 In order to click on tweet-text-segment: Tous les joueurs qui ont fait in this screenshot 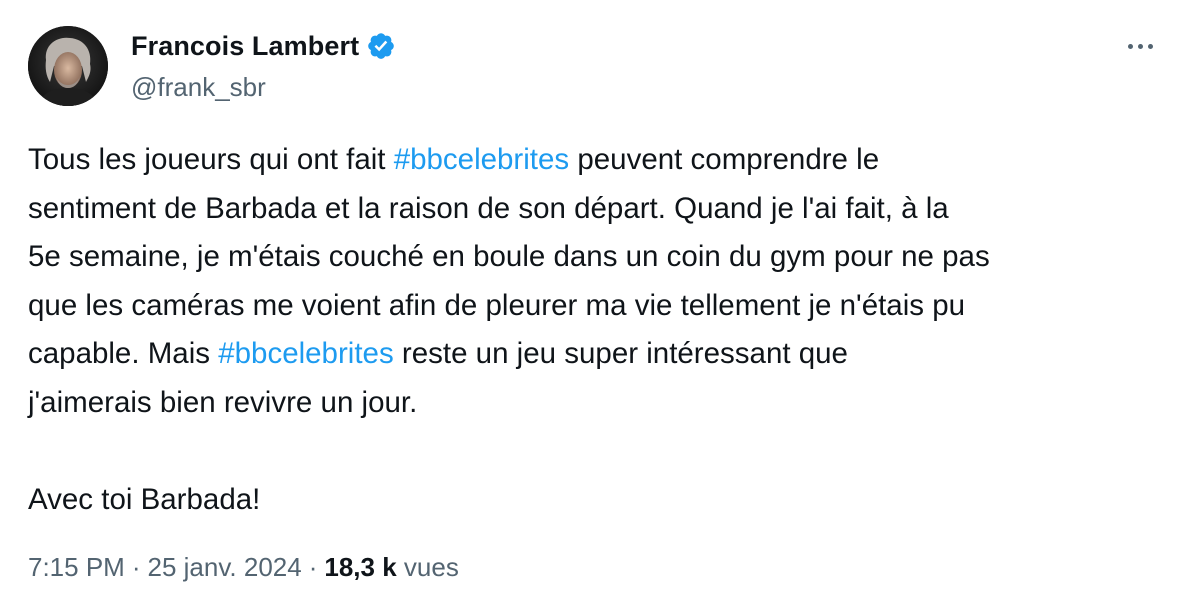, I will do `click(211, 159)`.